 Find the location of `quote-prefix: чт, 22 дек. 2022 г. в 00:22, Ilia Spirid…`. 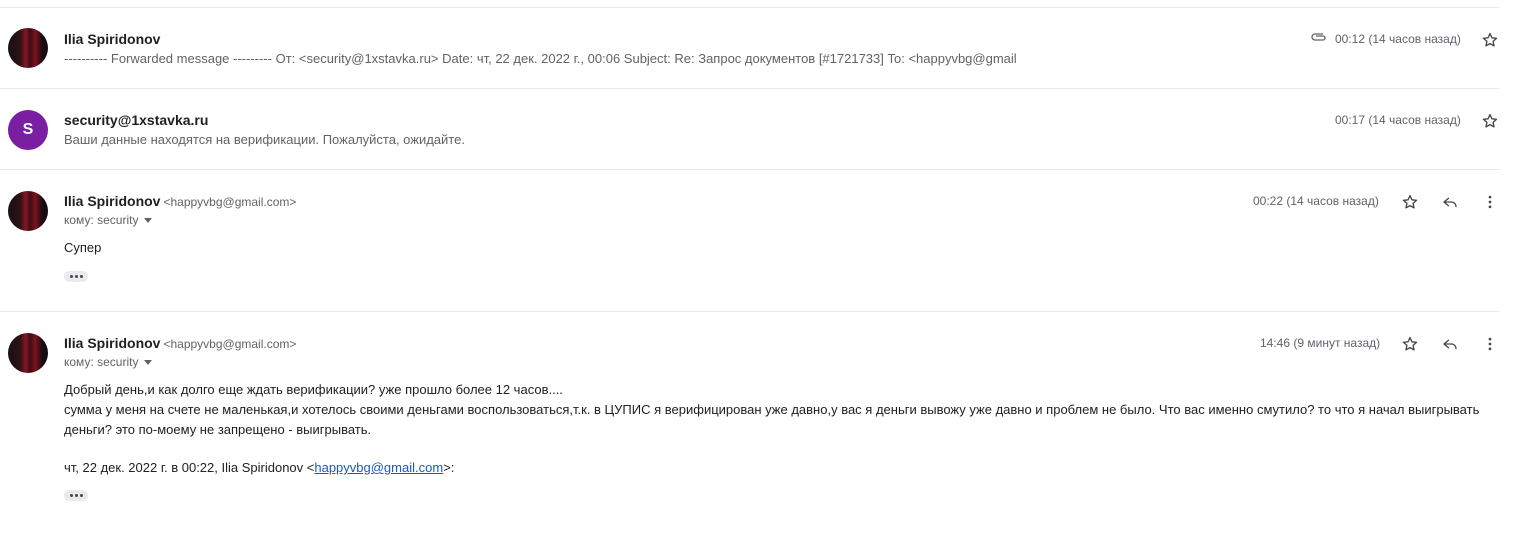

quote-prefix: чт, 22 дек. 2022 г. в 00:22, Ilia Spirid… is located at coordinates (189, 467).